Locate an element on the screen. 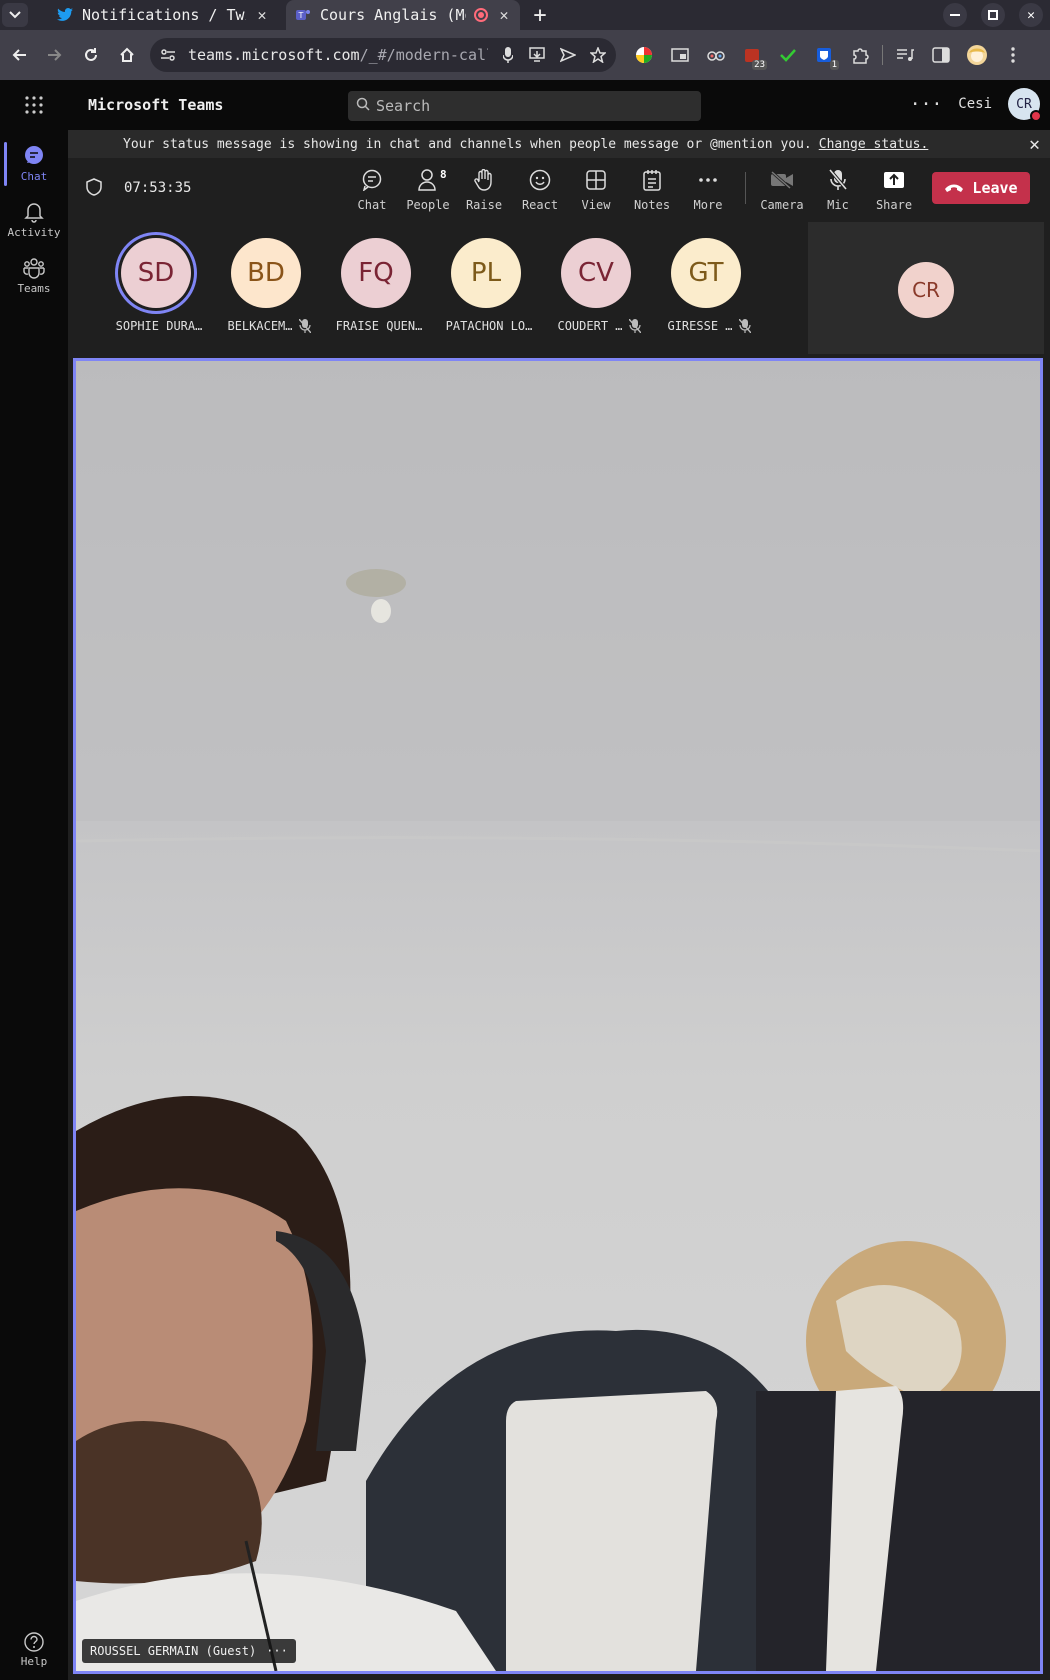 The width and height of the screenshot is (1050, 1680). close-window-button: ✕ is located at coordinates (1031, 15).